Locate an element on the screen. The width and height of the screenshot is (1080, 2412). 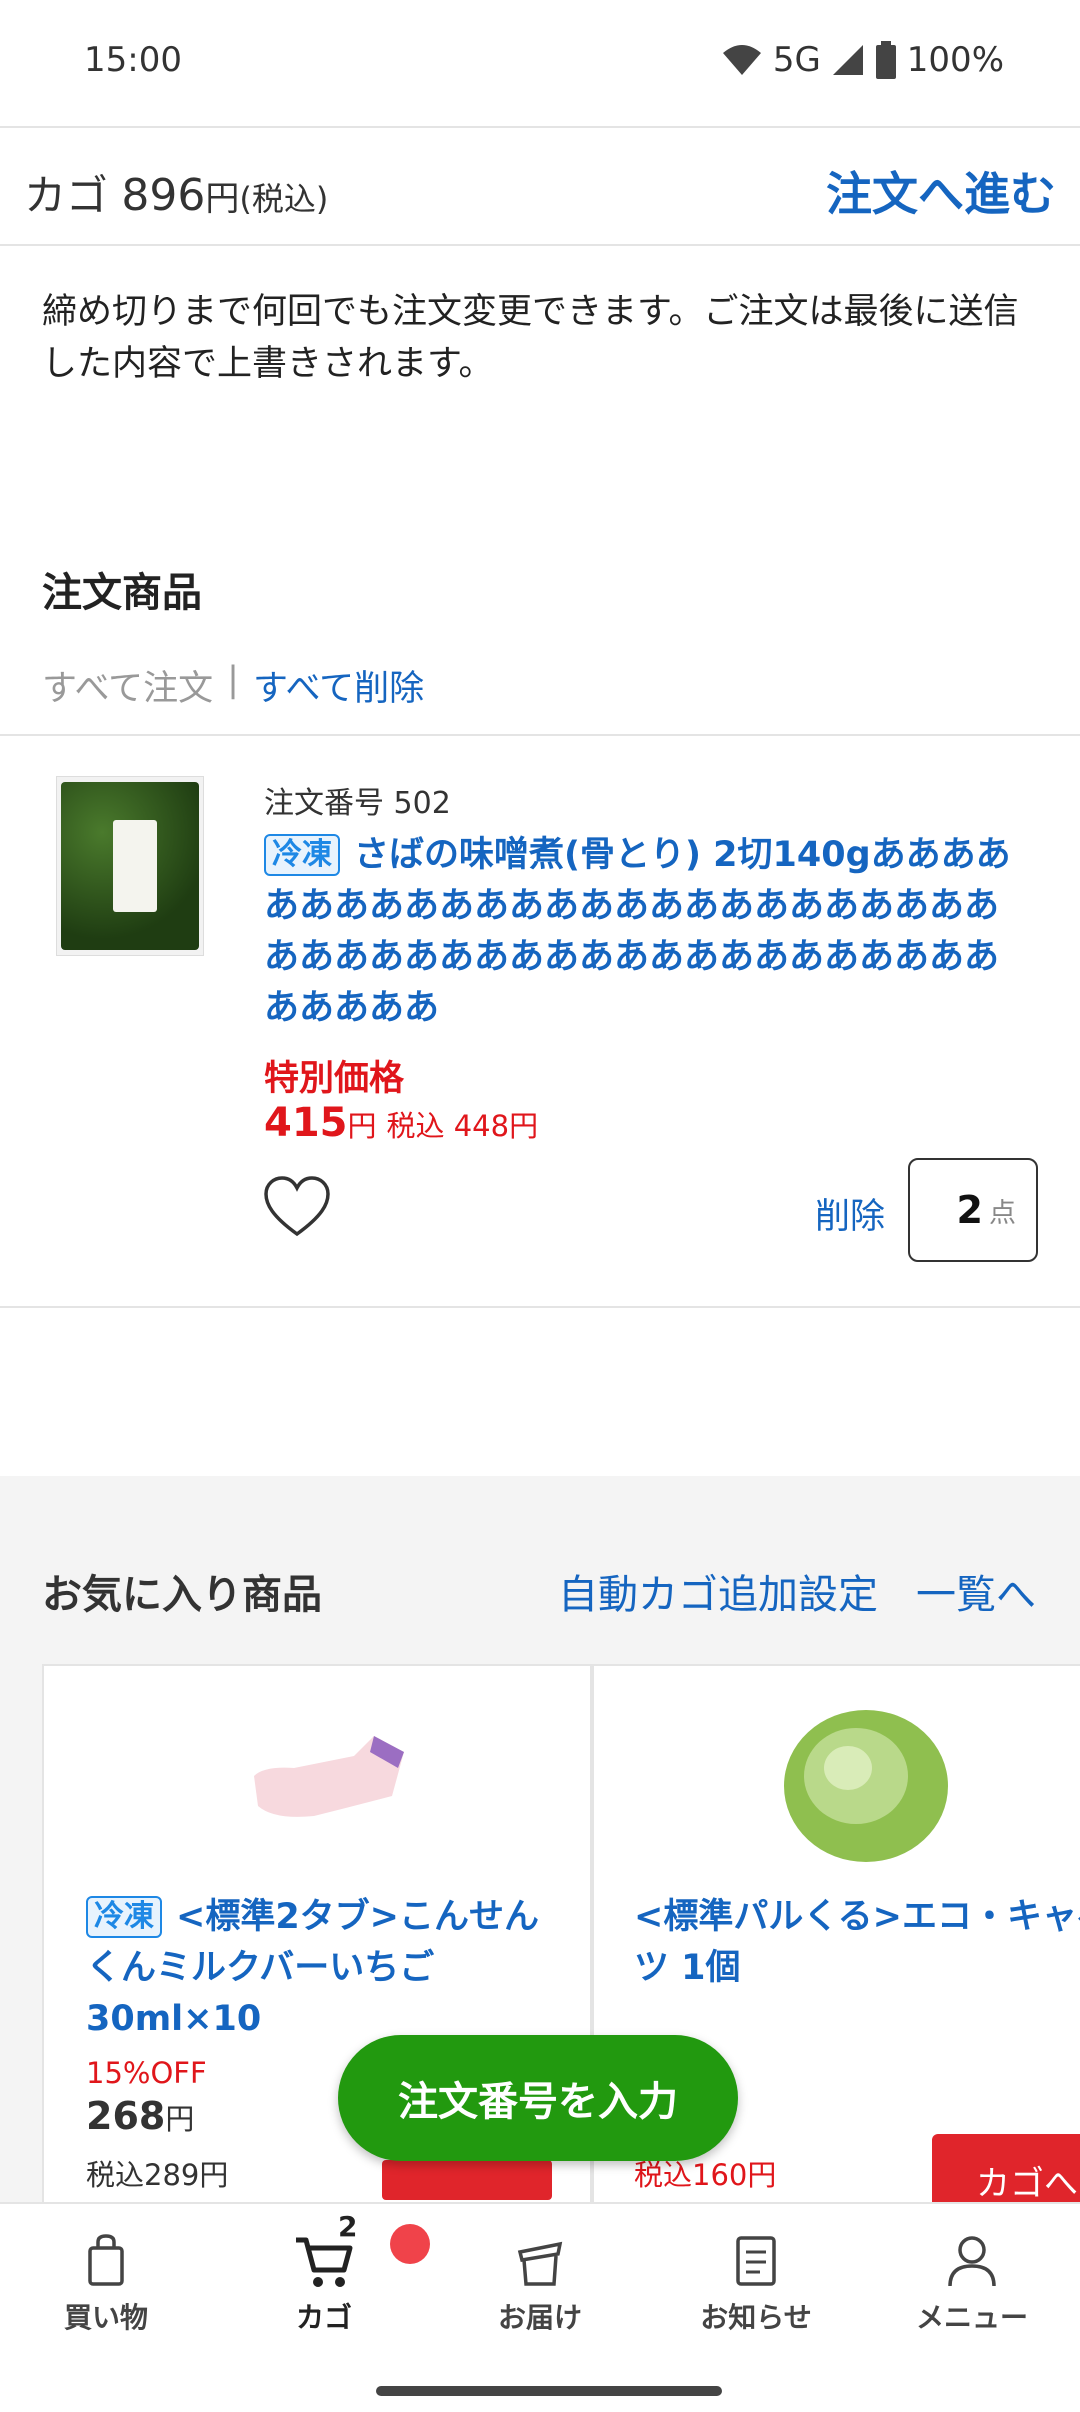
nav-label-delivery: お届け is located at coordinates (539, 2317).